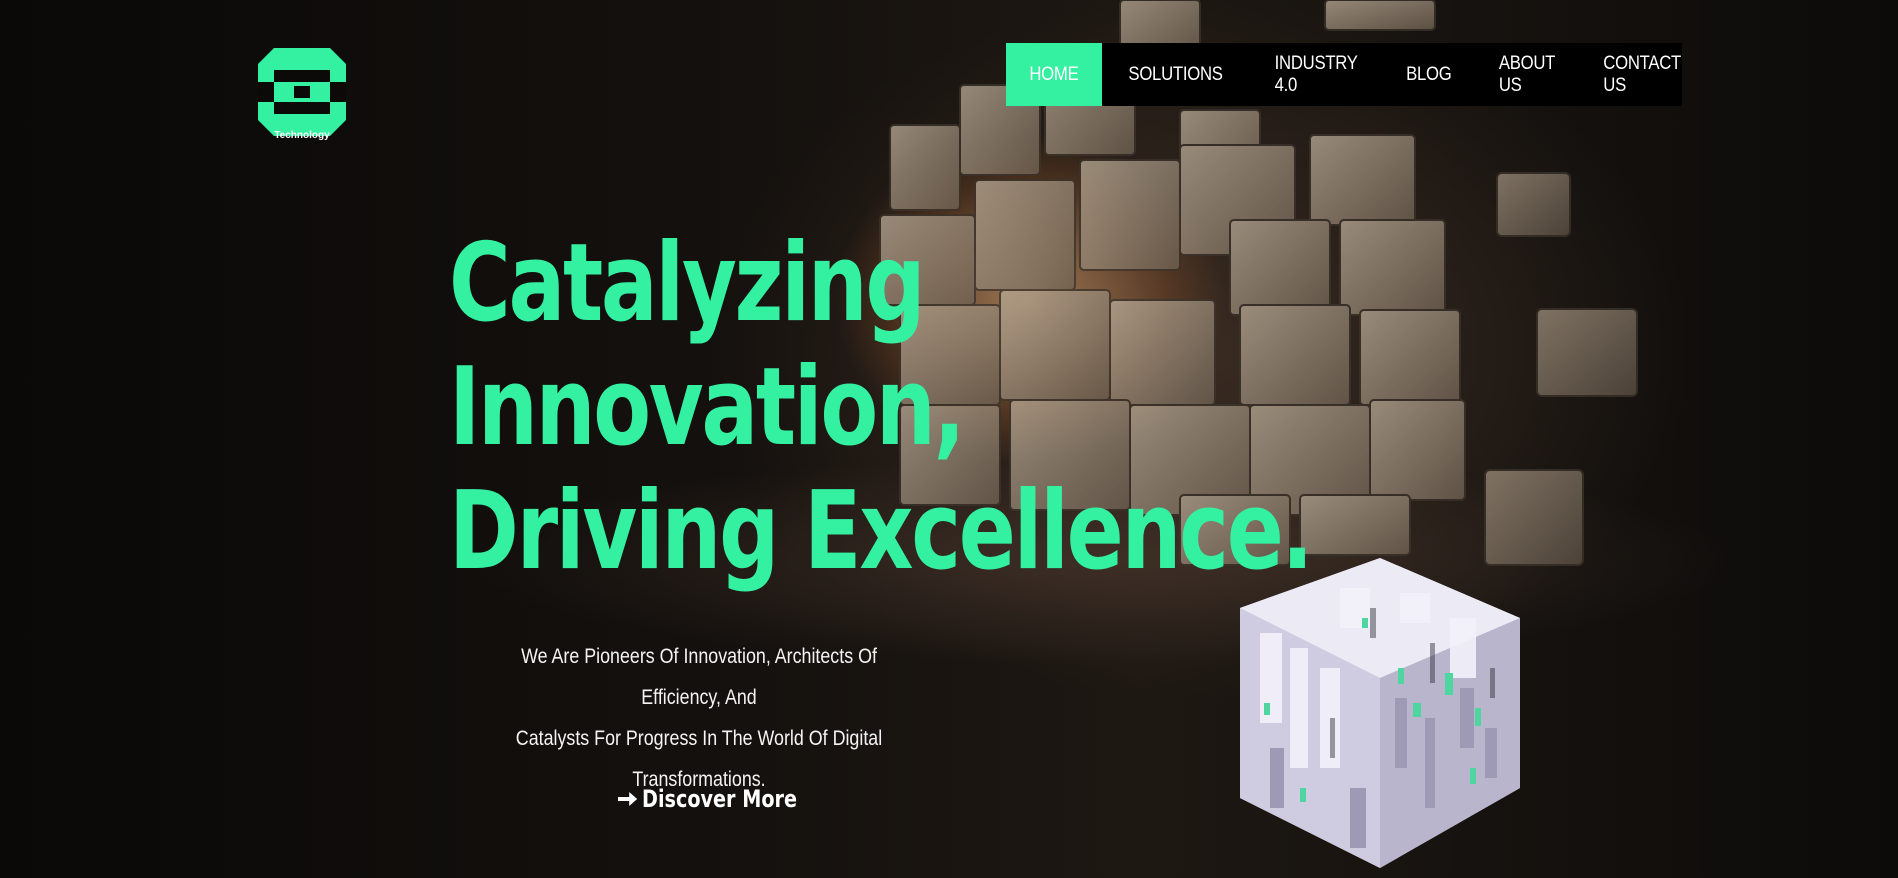 This screenshot has height=878, width=1898. What do you see at coordinates (881, 531) in the screenshot?
I see `headline-line: Driving Excellence.` at bounding box center [881, 531].